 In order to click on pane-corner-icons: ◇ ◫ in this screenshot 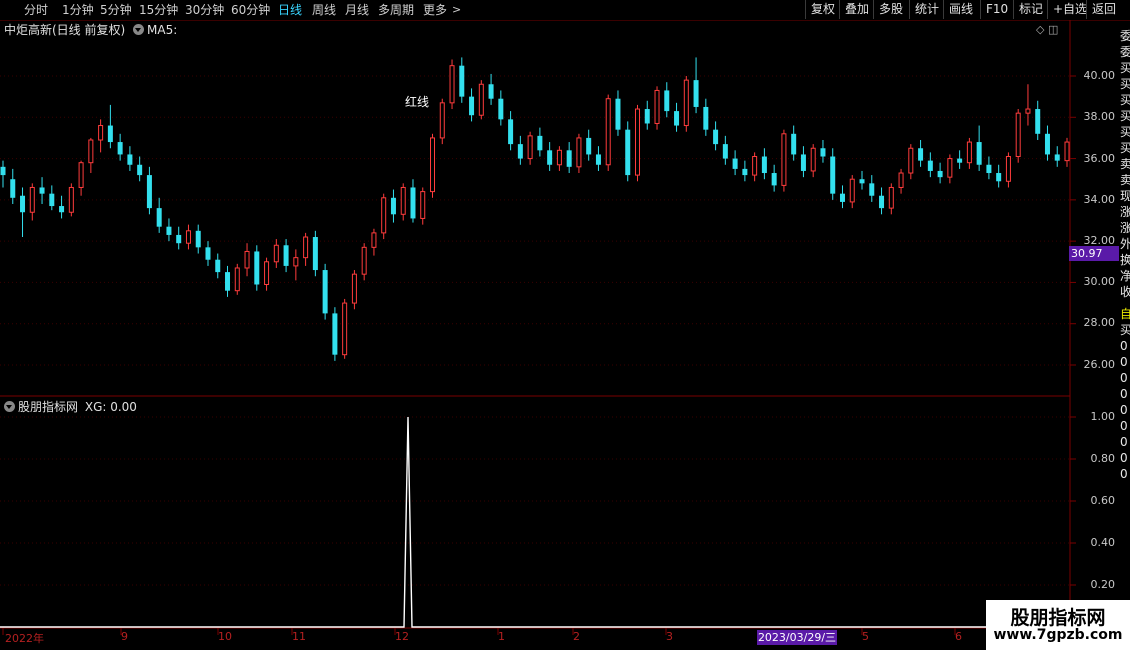, I will do `click(1047, 29)`.